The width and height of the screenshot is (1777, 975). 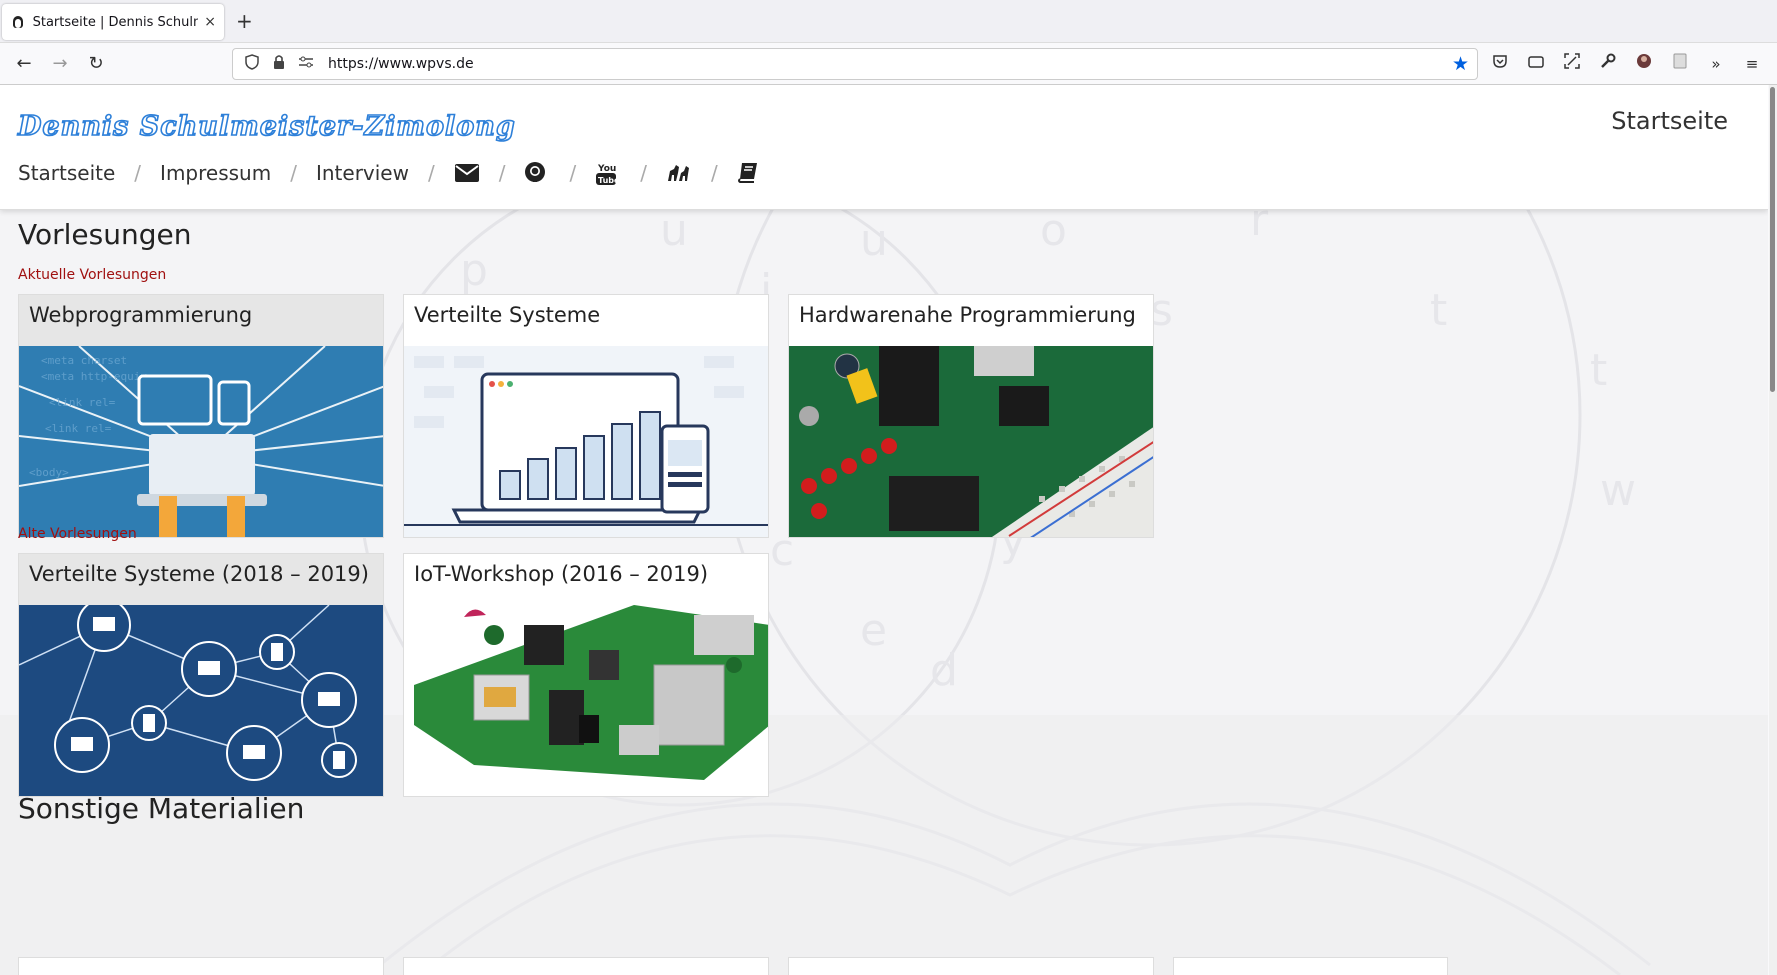 I want to click on youtube-icon: You Tube, so click(x=608, y=173).